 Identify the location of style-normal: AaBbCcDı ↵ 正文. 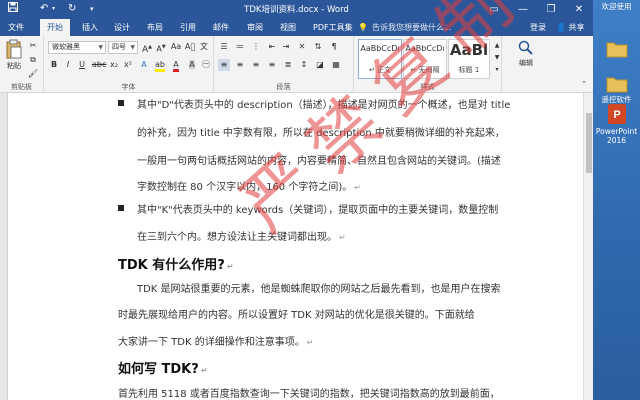
(380, 59).